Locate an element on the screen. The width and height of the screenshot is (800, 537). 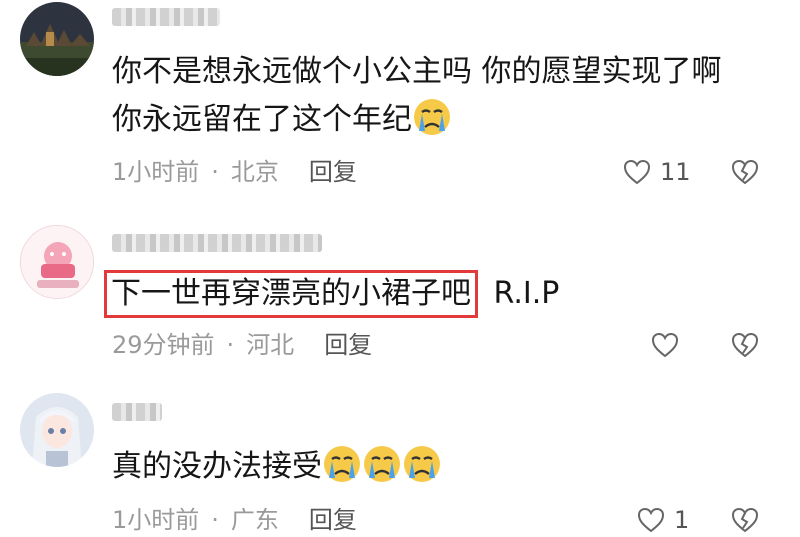
highlighted-text-box: 下一世再穿漂亮的小裙子吧 is located at coordinates (291, 294).